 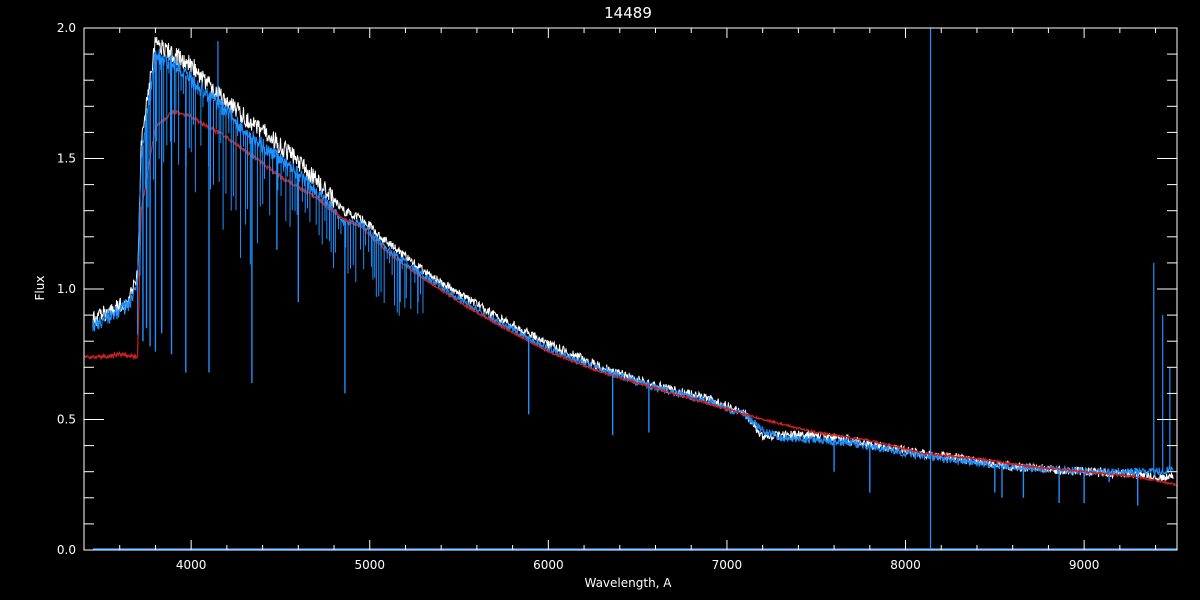 I want to click on x-tick-label: 9000, so click(x=1084, y=565).